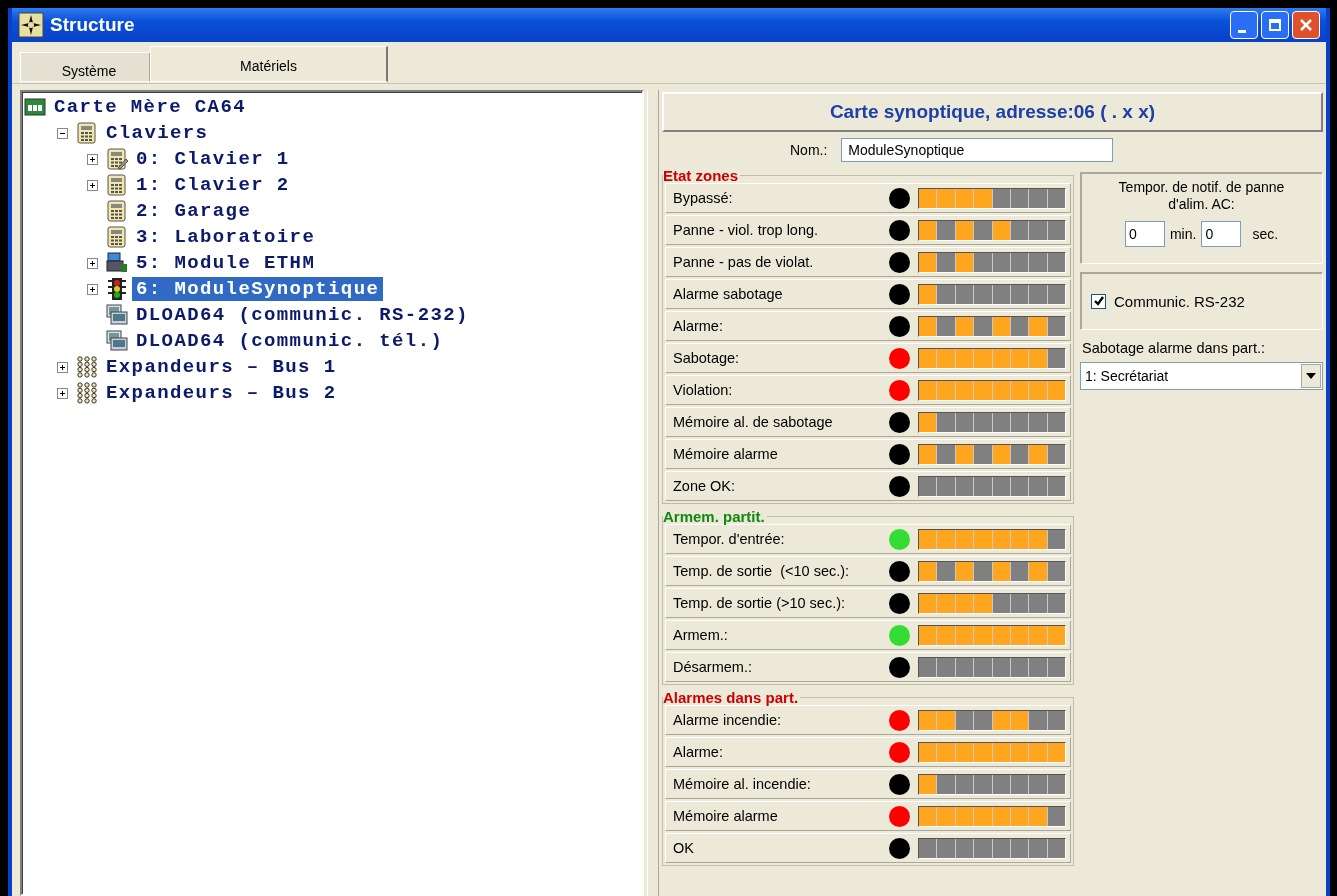 The image size is (1337, 896). I want to click on check-icon, so click(1098, 301).